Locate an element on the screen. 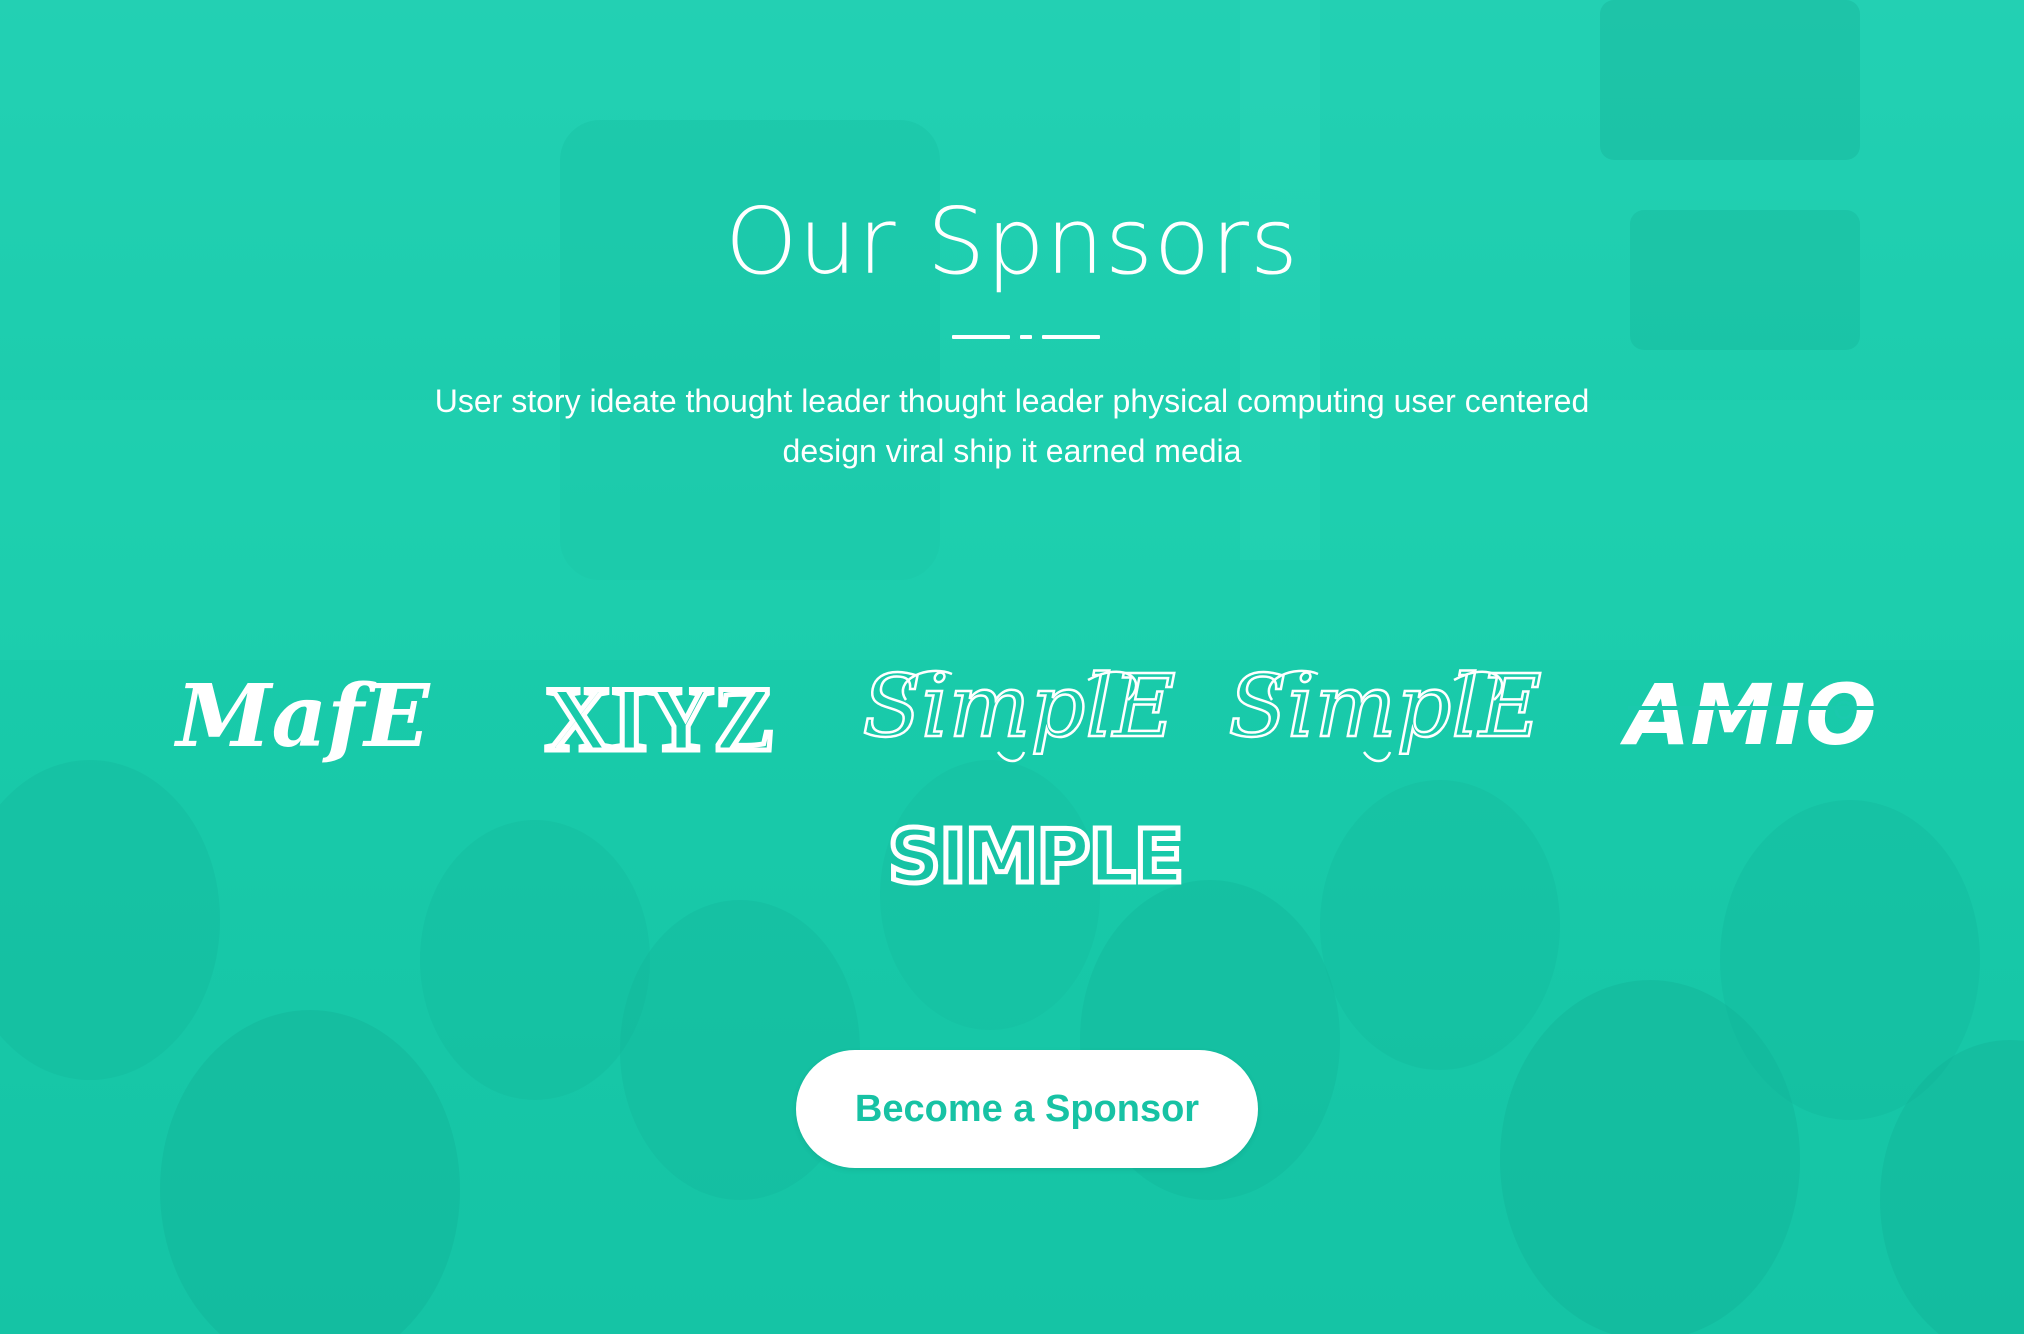  blackletter-logo-icon: MafE is located at coordinates (302, 716).